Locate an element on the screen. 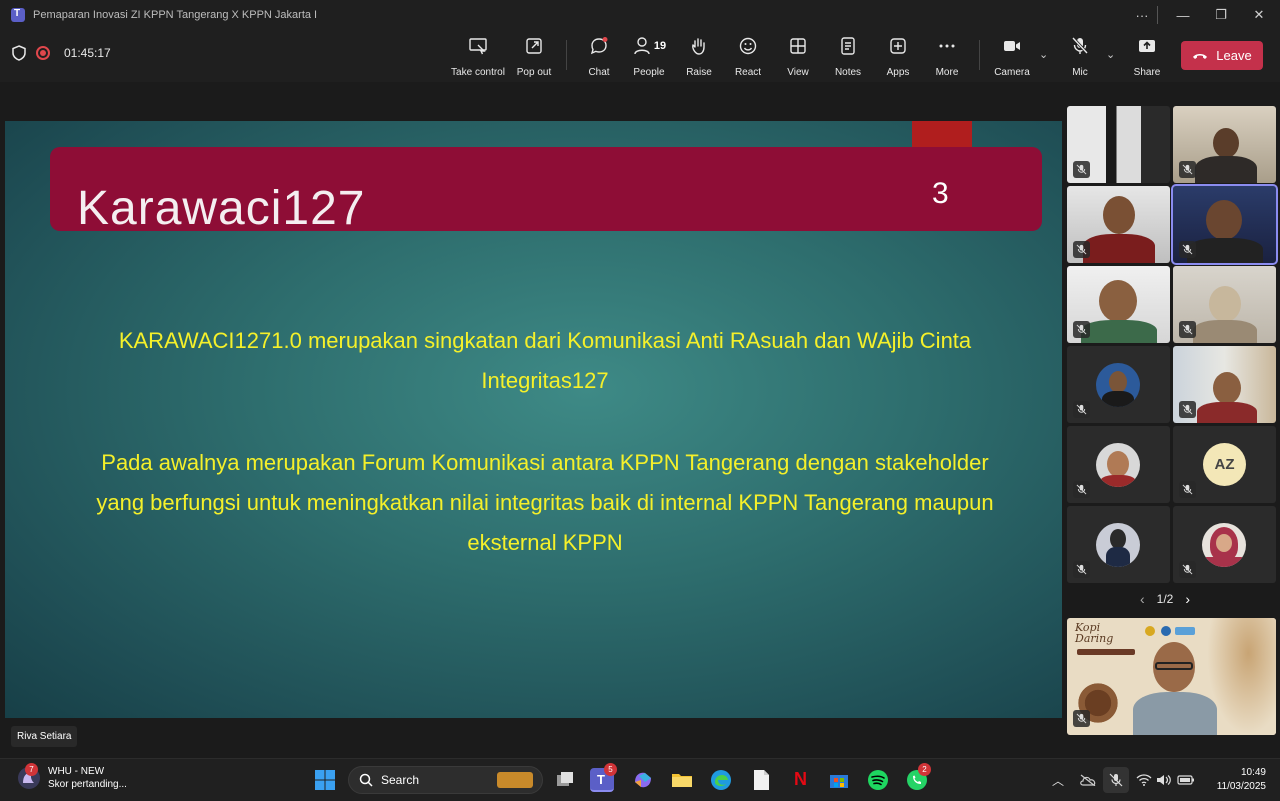 The image size is (1280, 801). people-indicator: 19 is located at coordinates (649, 46).